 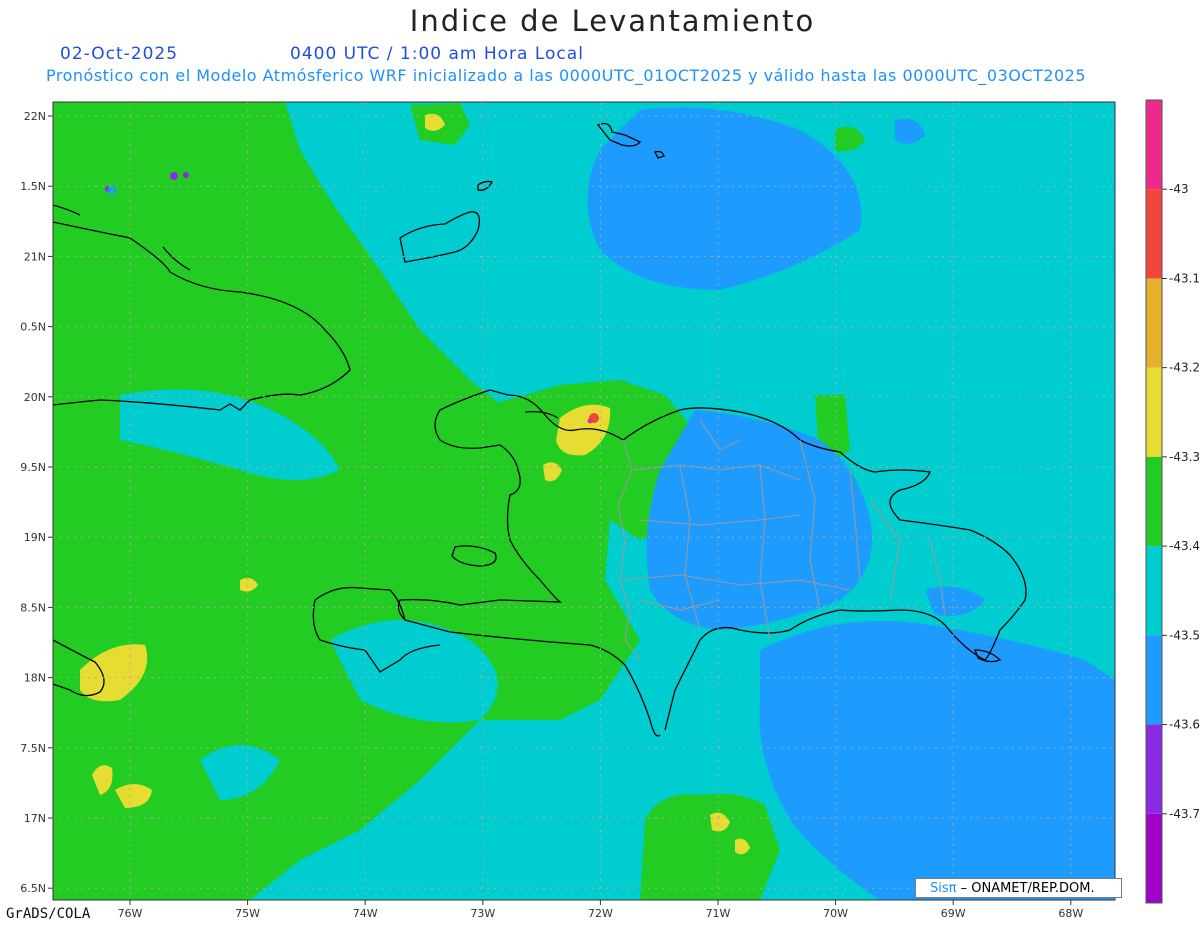 What do you see at coordinates (1179, 189) in the screenshot?
I see `legend-label: -43` at bounding box center [1179, 189].